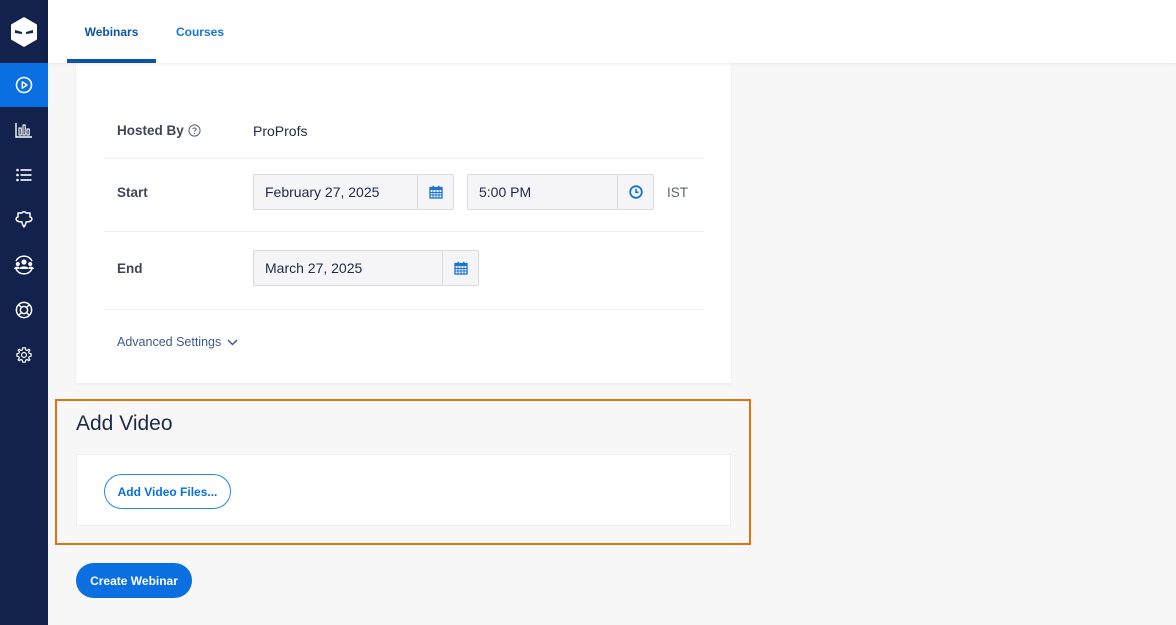 This screenshot has height=625, width=1176. What do you see at coordinates (124, 423) in the screenshot?
I see `add-video-title: Add Video` at bounding box center [124, 423].